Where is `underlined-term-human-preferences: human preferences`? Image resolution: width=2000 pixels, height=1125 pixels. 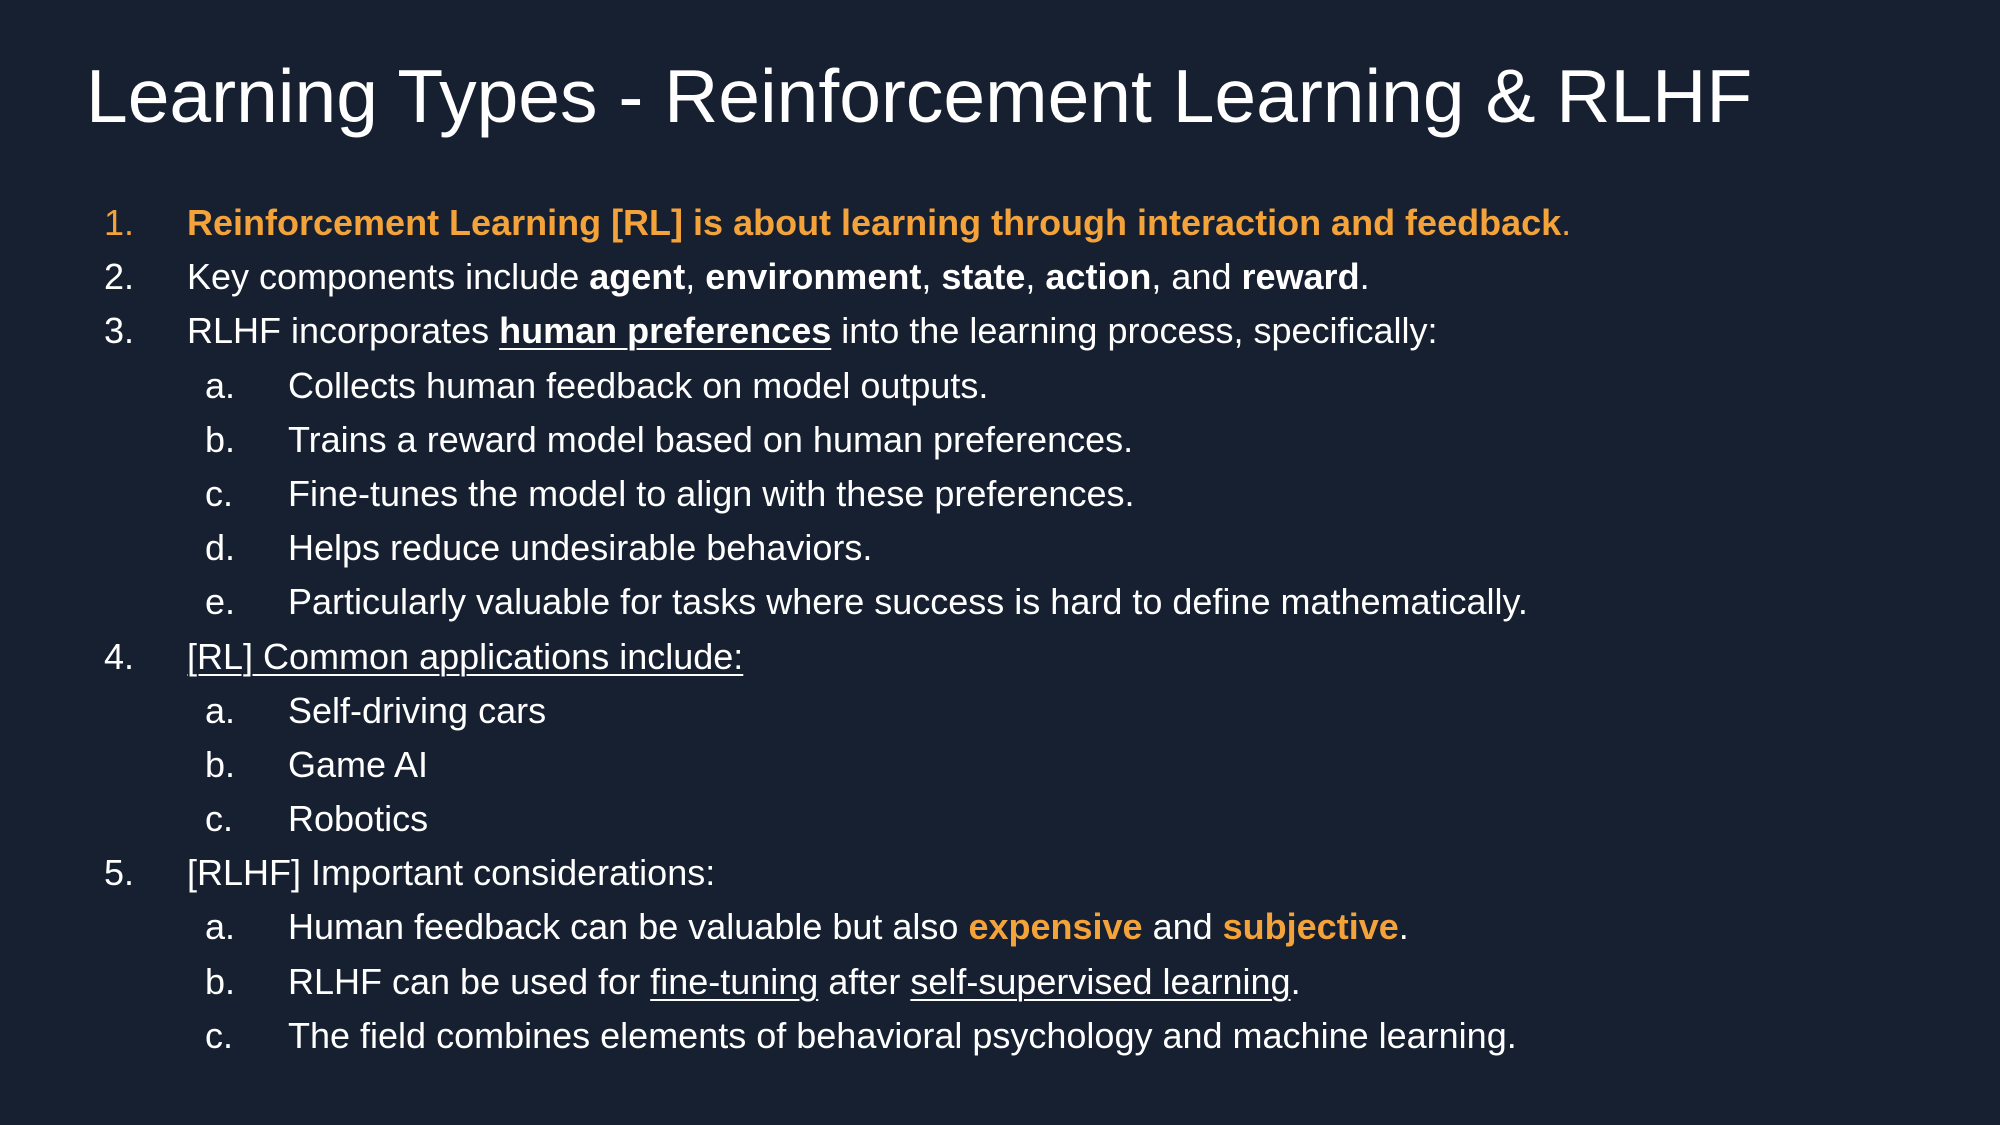 underlined-term-human-preferences: human preferences is located at coordinates (665, 331).